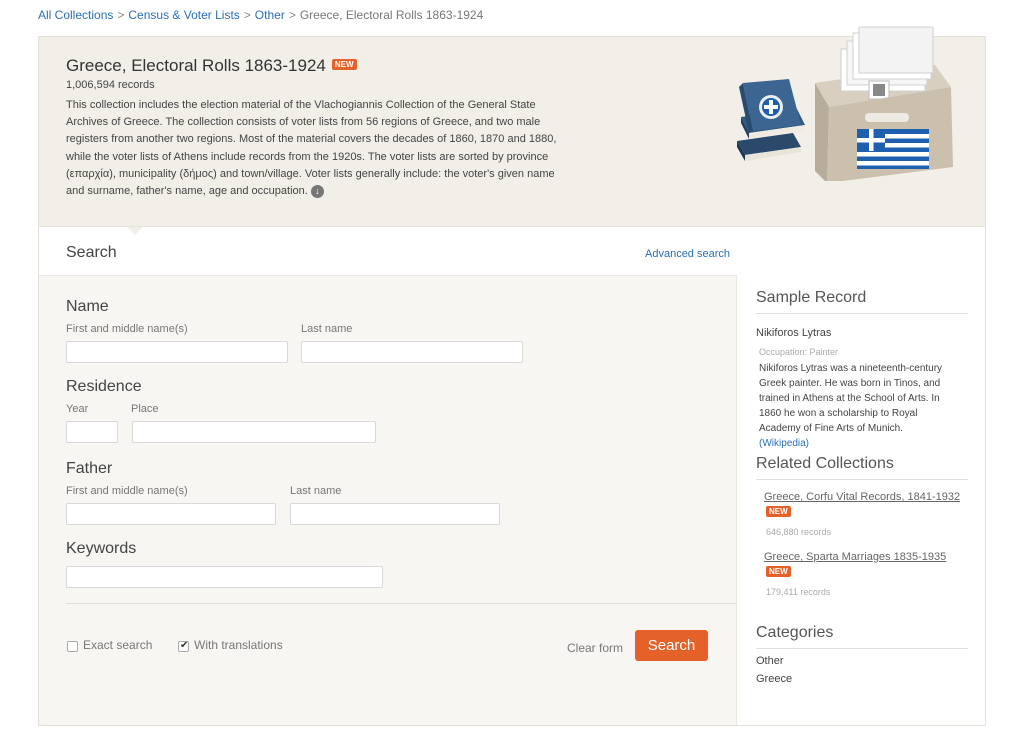 The height and width of the screenshot is (729, 1024). I want to click on related-collection-count: 179,411 records, so click(798, 592).